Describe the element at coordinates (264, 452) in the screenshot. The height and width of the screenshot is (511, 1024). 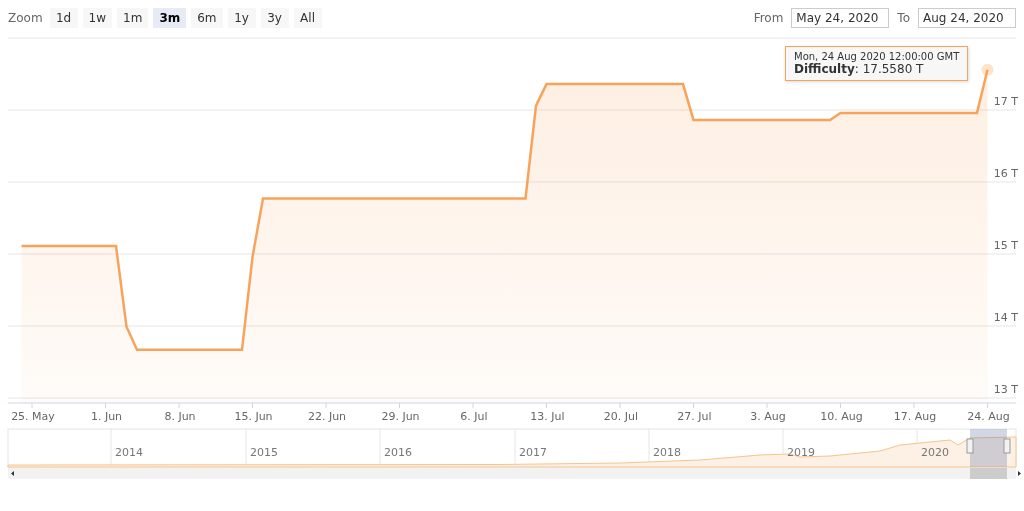
I see `year-label: 2015` at that location.